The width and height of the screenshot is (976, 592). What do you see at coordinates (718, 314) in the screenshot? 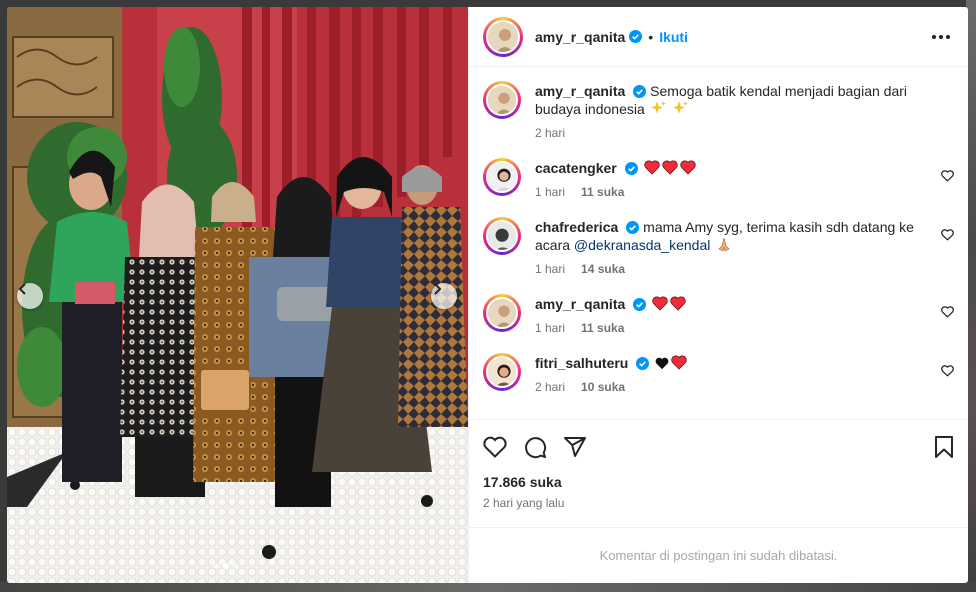
I see `comment-row: amy_r_qanita 1 hari 11 suka` at bounding box center [718, 314].